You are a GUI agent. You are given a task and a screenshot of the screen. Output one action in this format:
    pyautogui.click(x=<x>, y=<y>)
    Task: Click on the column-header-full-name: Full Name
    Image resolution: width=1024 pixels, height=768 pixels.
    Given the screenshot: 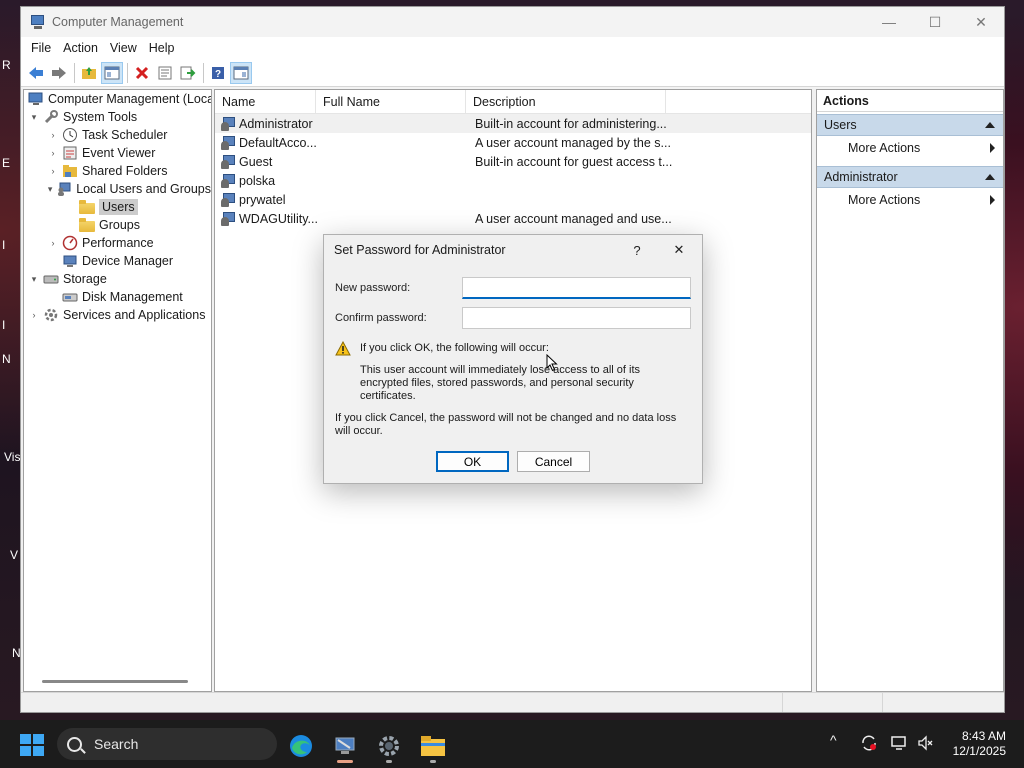 What is the action you would take?
    pyautogui.click(x=391, y=102)
    